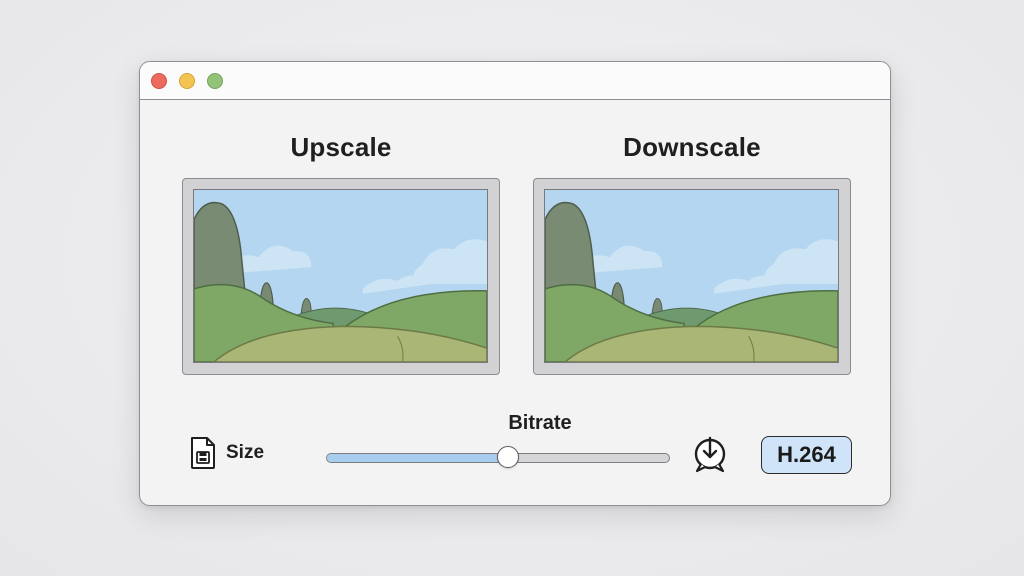  Describe the element at coordinates (203, 453) in the screenshot. I see `file-size-icon` at that location.